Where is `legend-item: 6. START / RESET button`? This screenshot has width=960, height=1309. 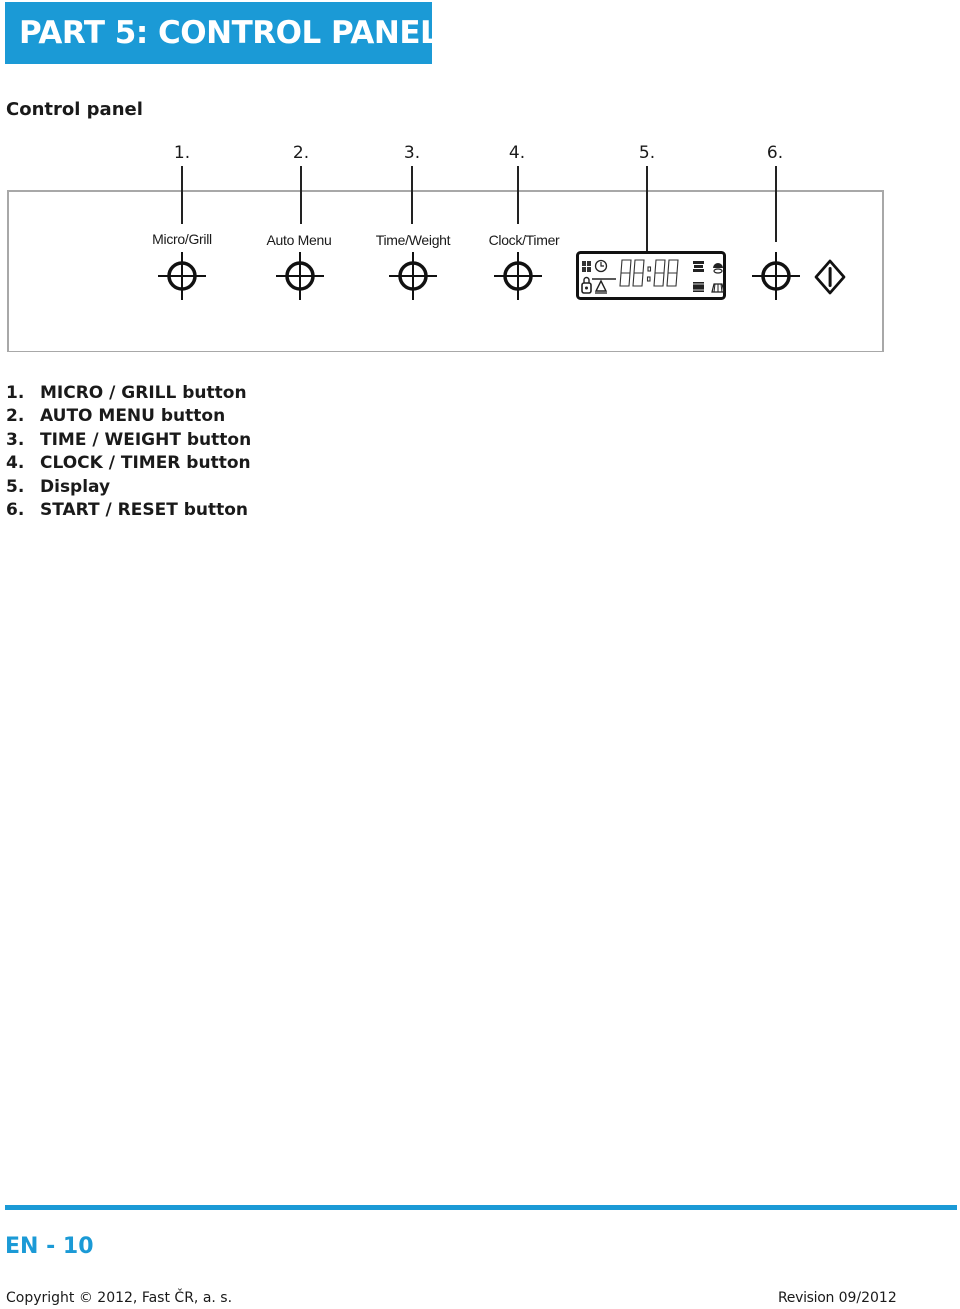 legend-item: 6. START / RESET button is located at coordinates (127, 510).